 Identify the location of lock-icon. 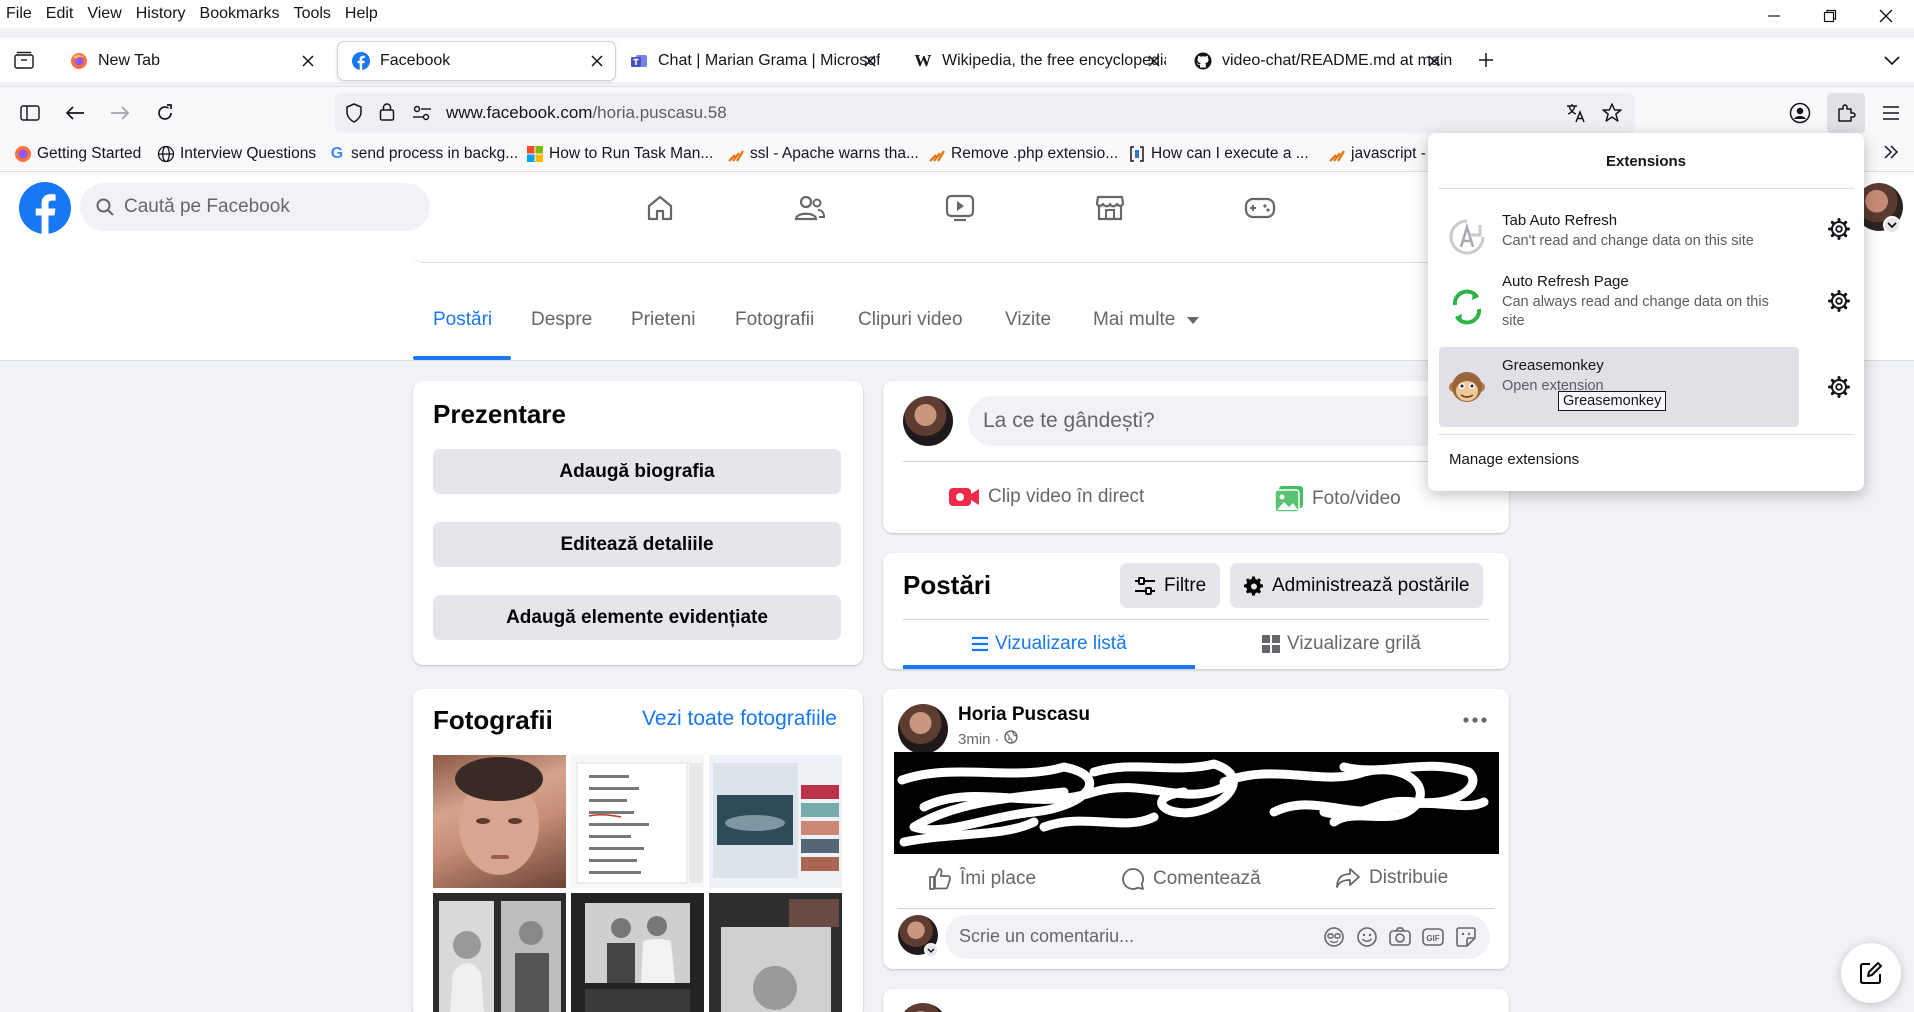
(387, 114).